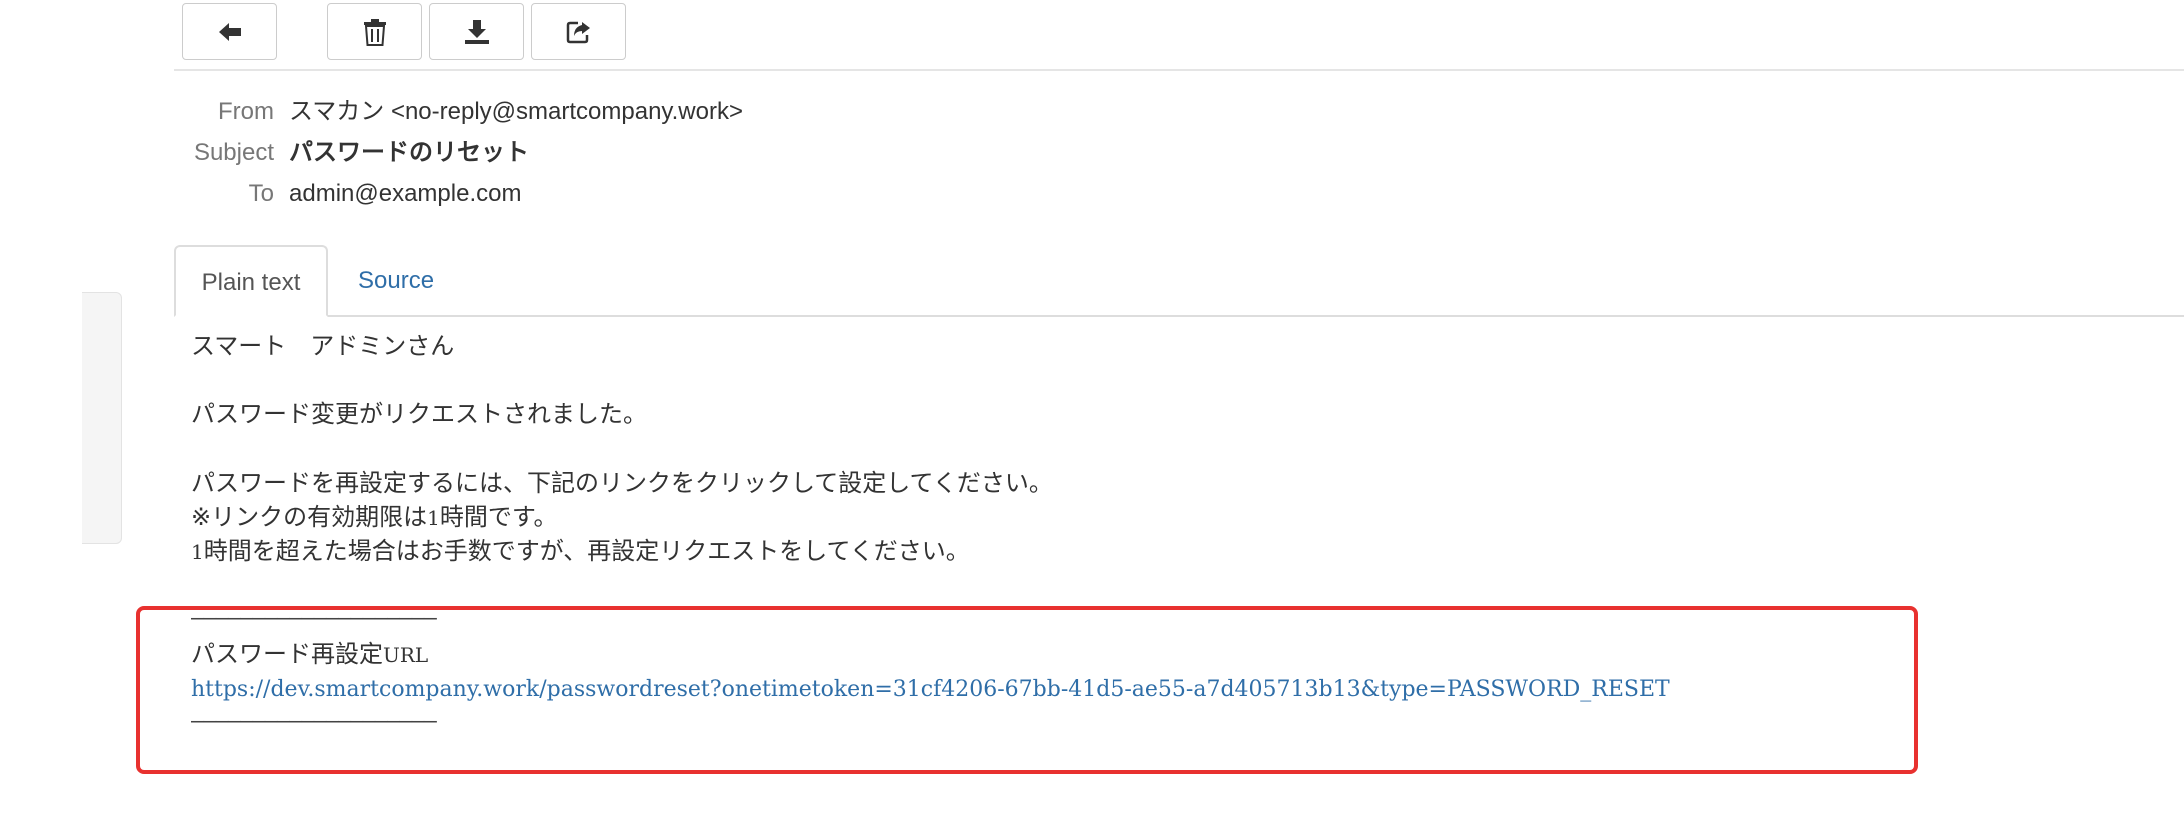 Image resolution: width=2184 pixels, height=840 pixels. I want to click on tab-source: Source, so click(396, 281).